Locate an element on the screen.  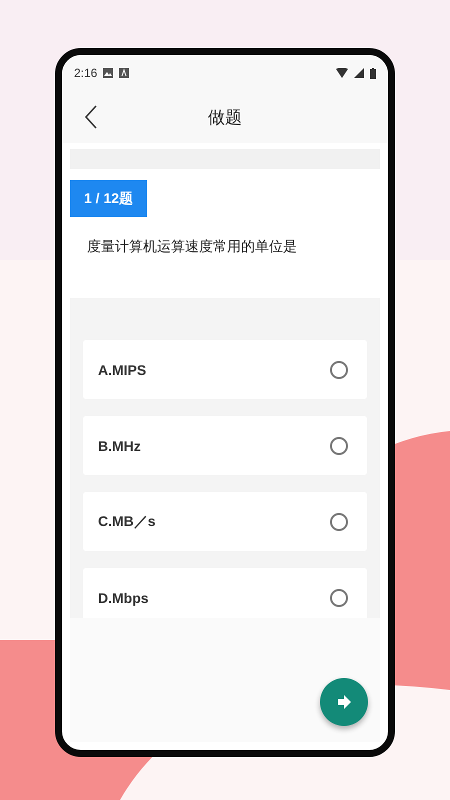
answer-option: B.MHz is located at coordinates (225, 445).